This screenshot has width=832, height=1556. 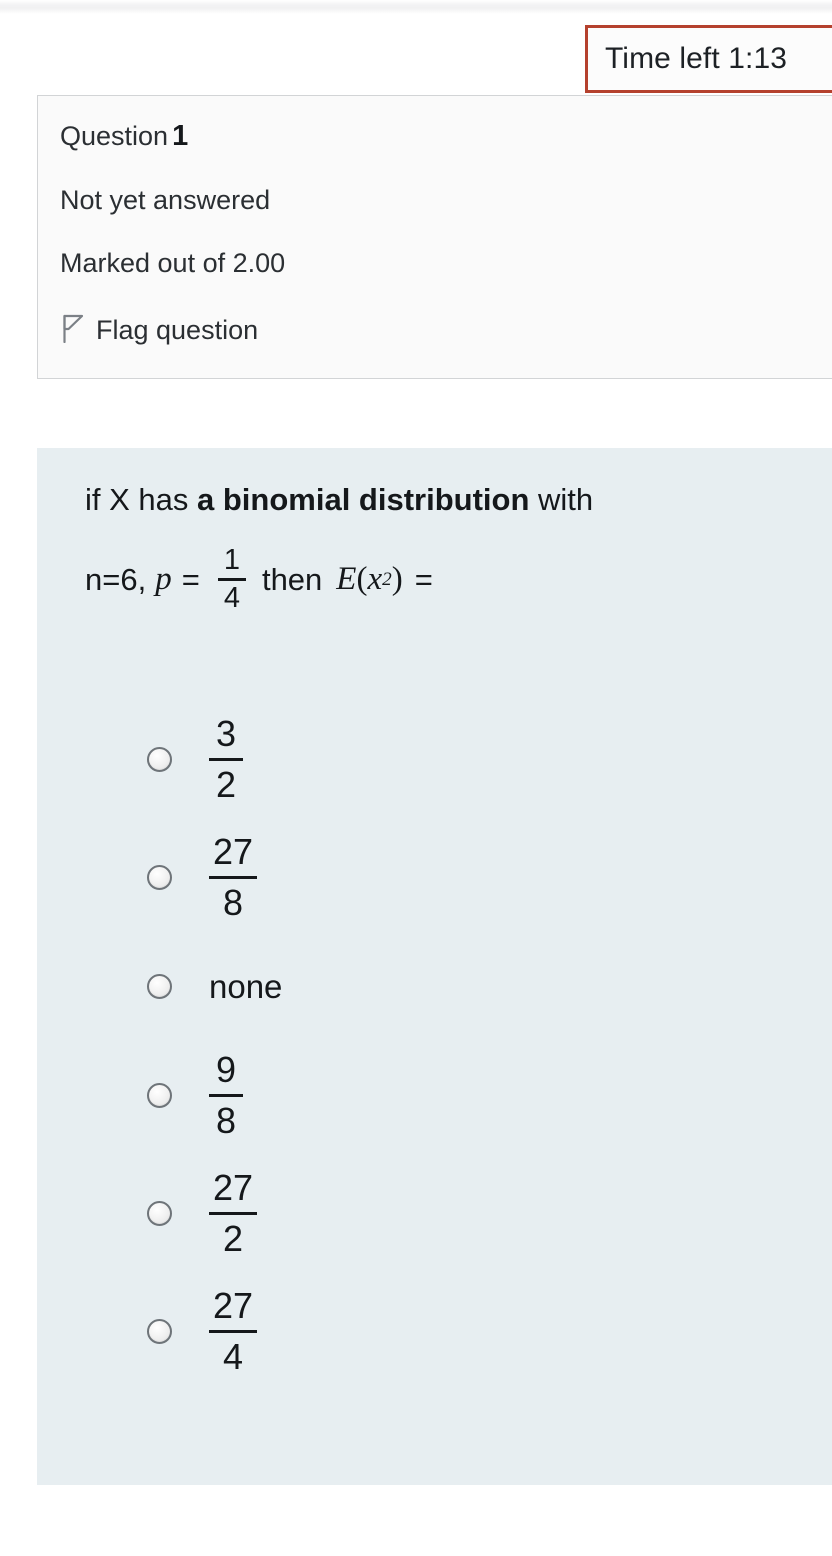 I want to click on answer-option-1-content: 3 2, so click(x=226, y=759).